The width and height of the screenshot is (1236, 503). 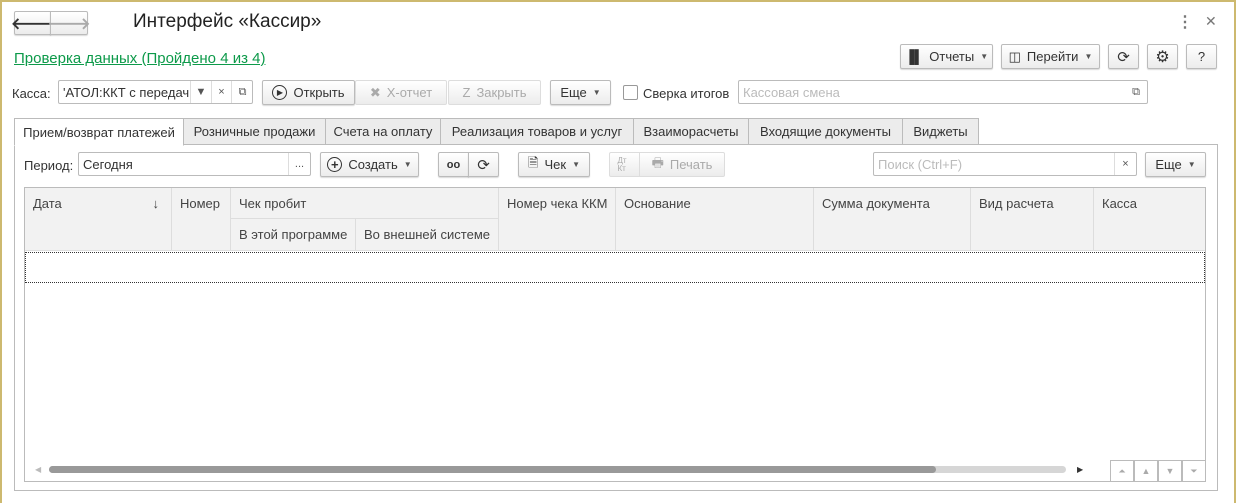 I want to click on cash-shift-field: Кассовая смена ⧉, so click(x=943, y=92).